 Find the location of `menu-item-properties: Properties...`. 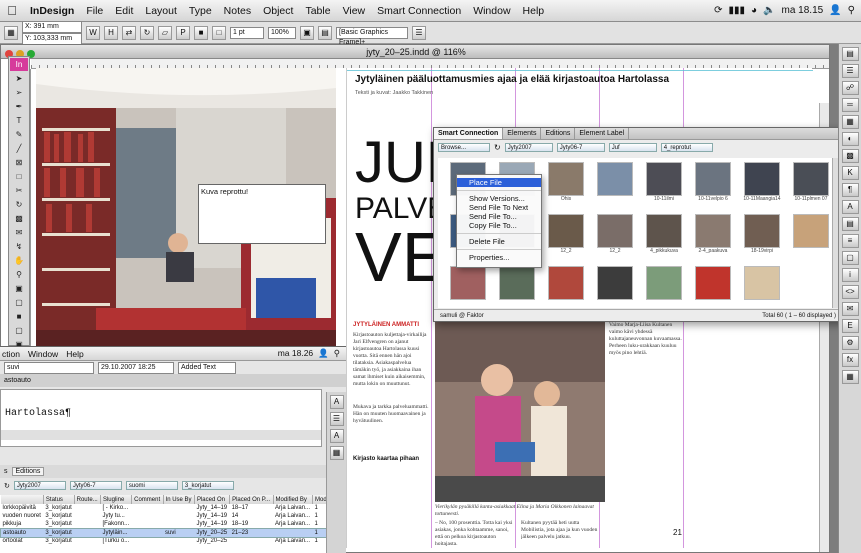

menu-item-properties: Properties... is located at coordinates (499, 257).